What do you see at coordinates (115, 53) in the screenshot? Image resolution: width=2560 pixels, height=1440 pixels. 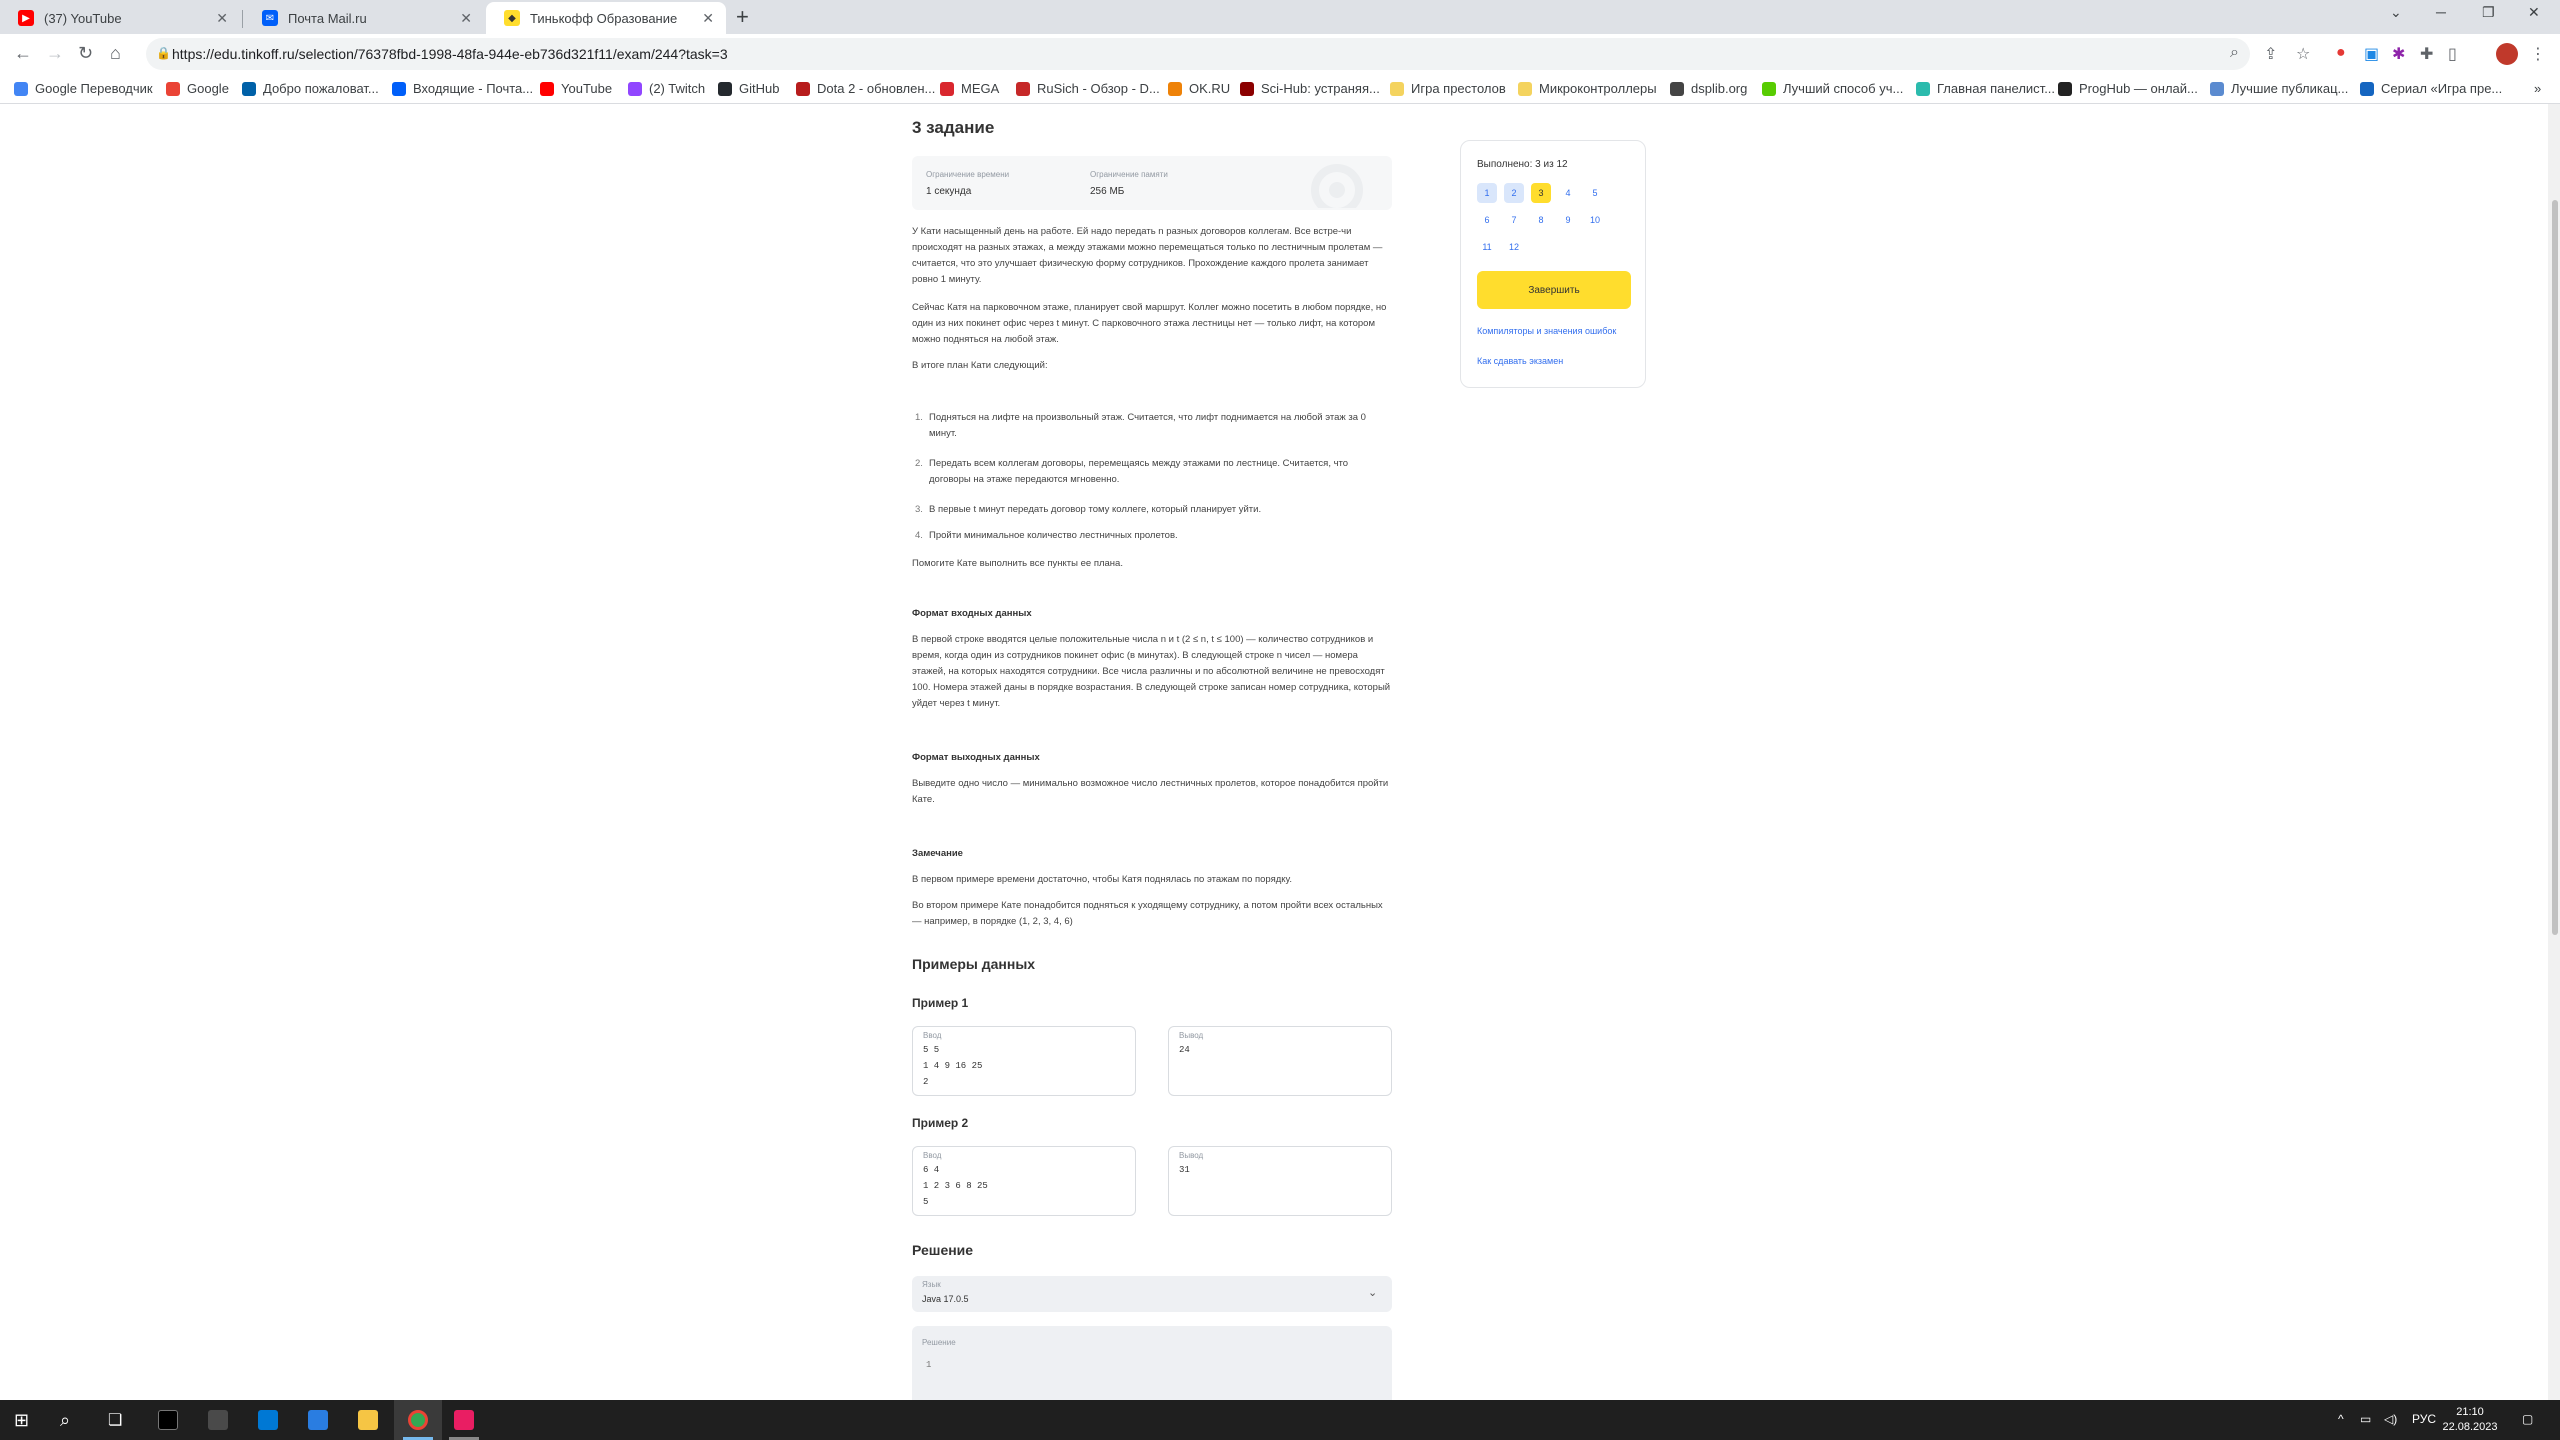 I see `home-icon: ⌂` at bounding box center [115, 53].